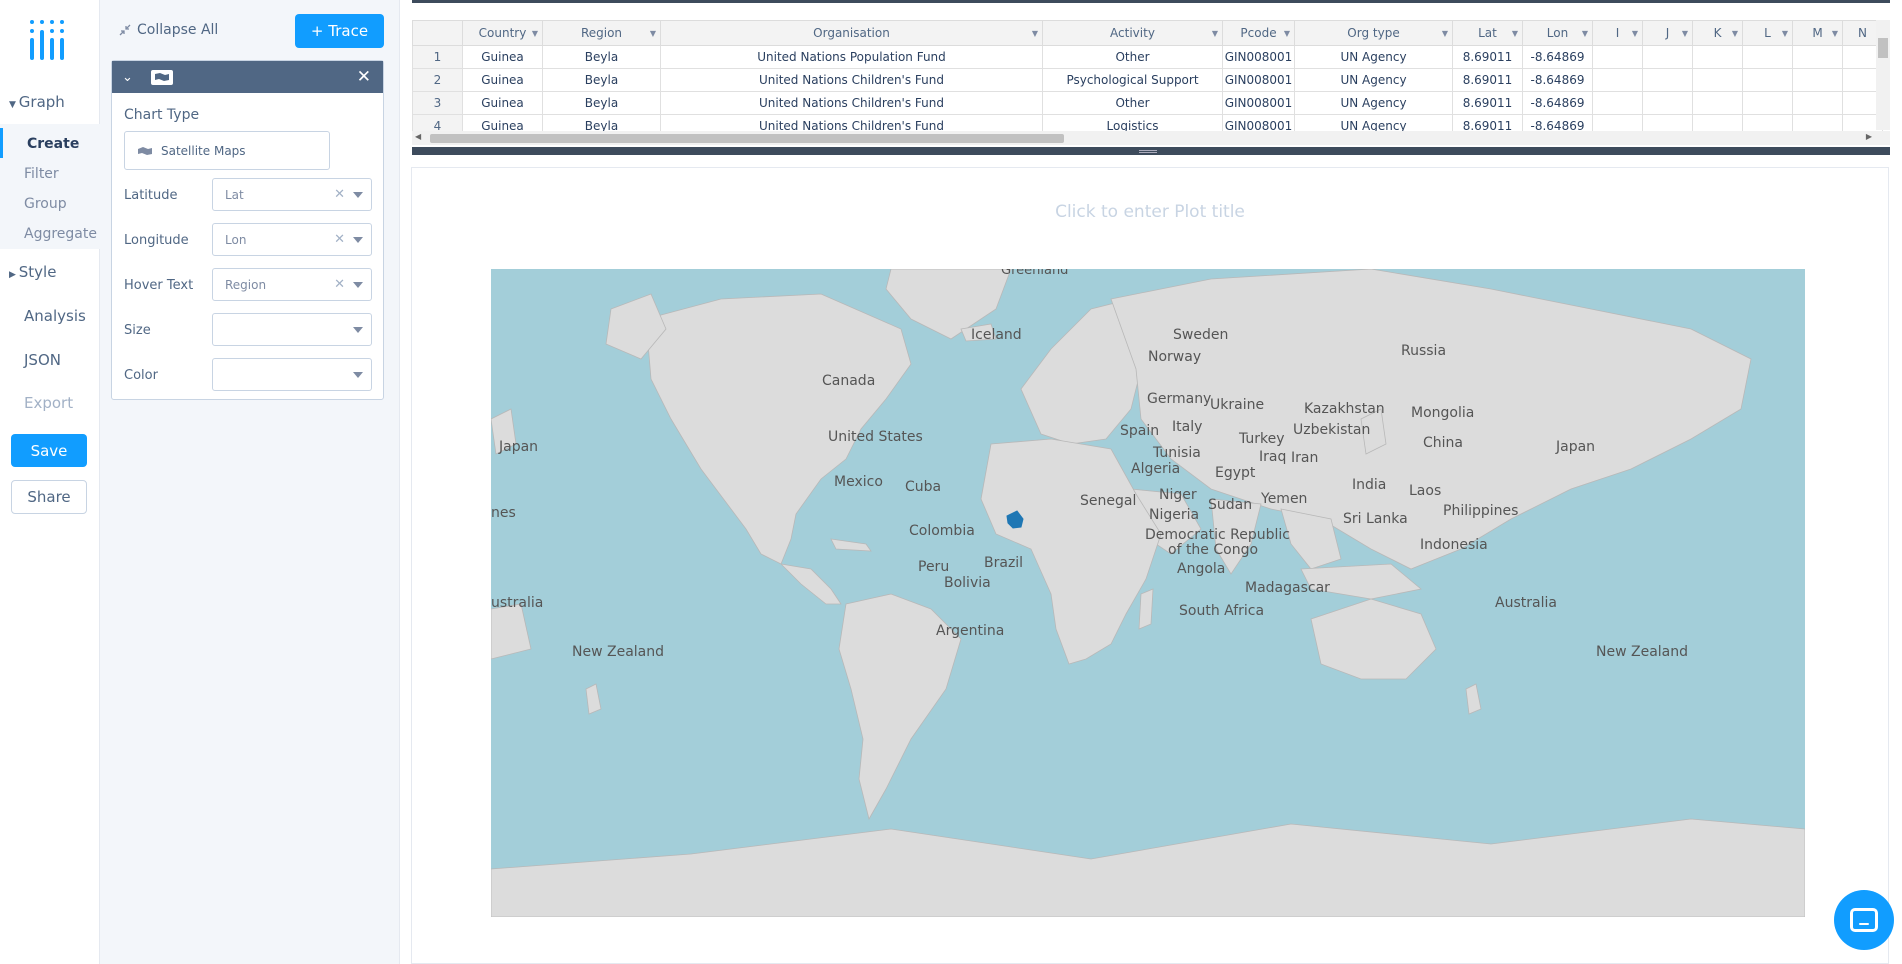 This screenshot has width=1902, height=964. I want to click on scroll-left-icon: ◀, so click(418, 136).